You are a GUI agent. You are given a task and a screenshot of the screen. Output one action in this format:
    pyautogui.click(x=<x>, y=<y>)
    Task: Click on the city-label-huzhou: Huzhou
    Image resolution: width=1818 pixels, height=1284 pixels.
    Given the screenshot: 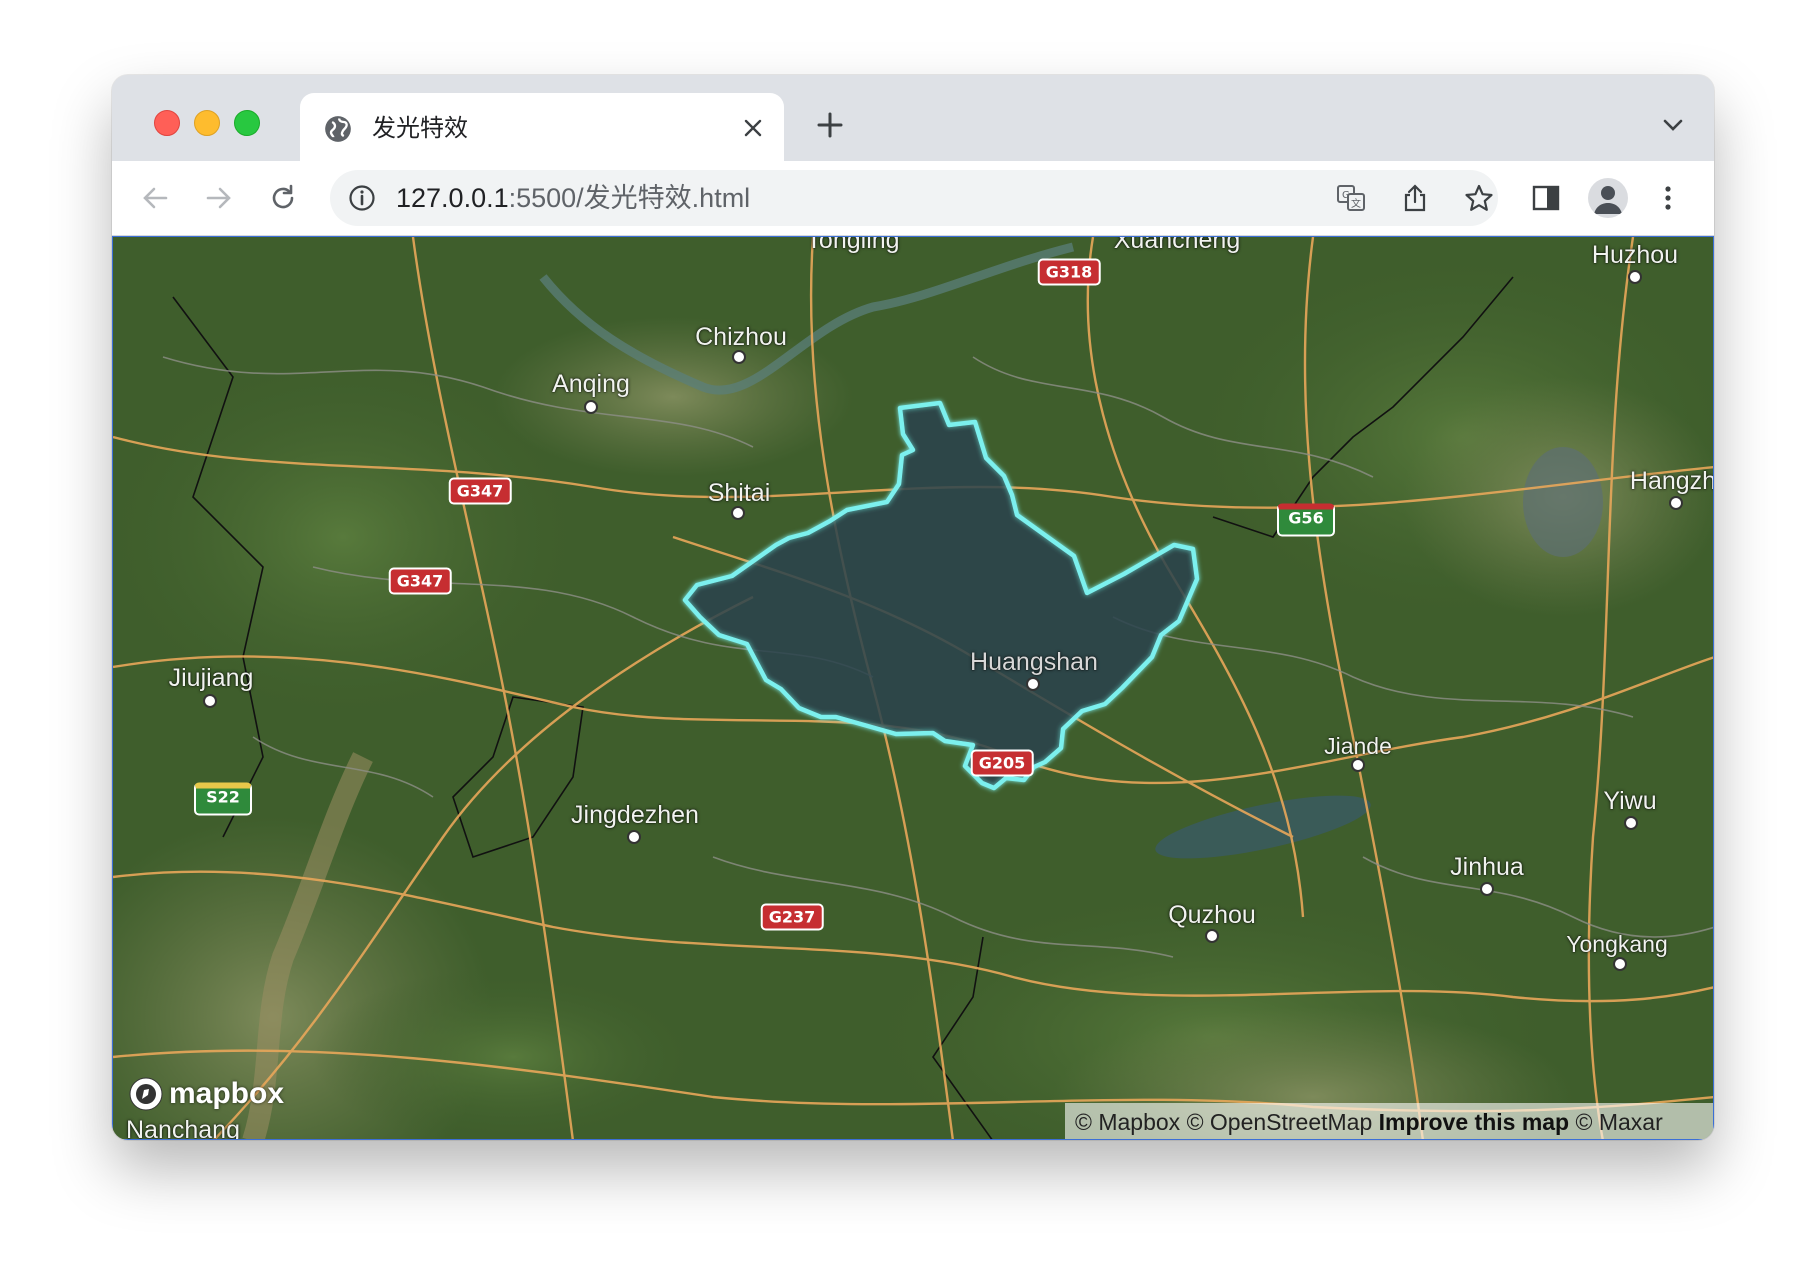 What is the action you would take?
    pyautogui.click(x=1635, y=255)
    